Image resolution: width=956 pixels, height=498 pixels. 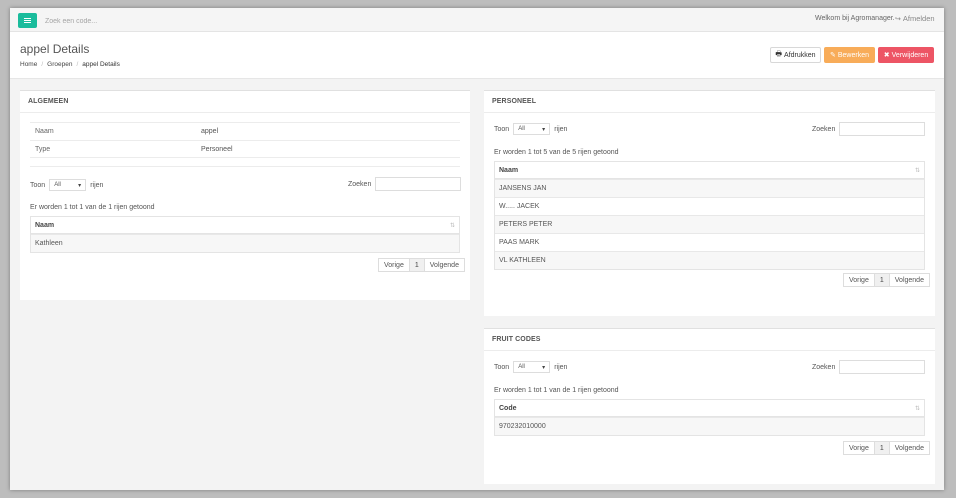 I want to click on table-row: JANSENS JAN, so click(x=709, y=188).